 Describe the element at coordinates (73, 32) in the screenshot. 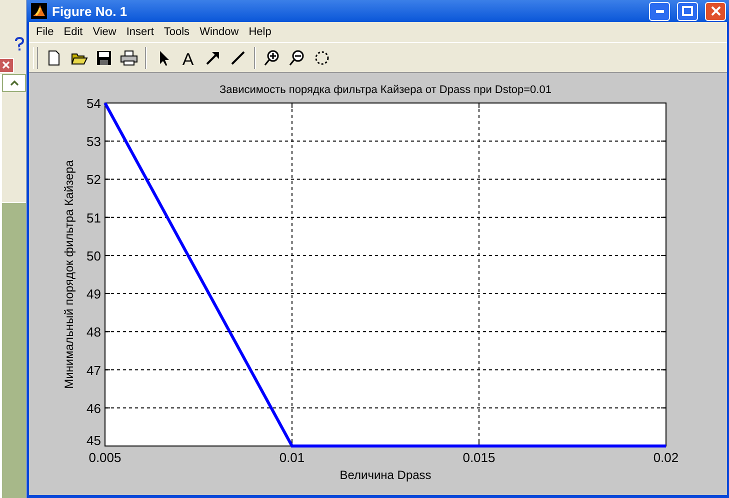

I see `menu-item: Edit` at that location.